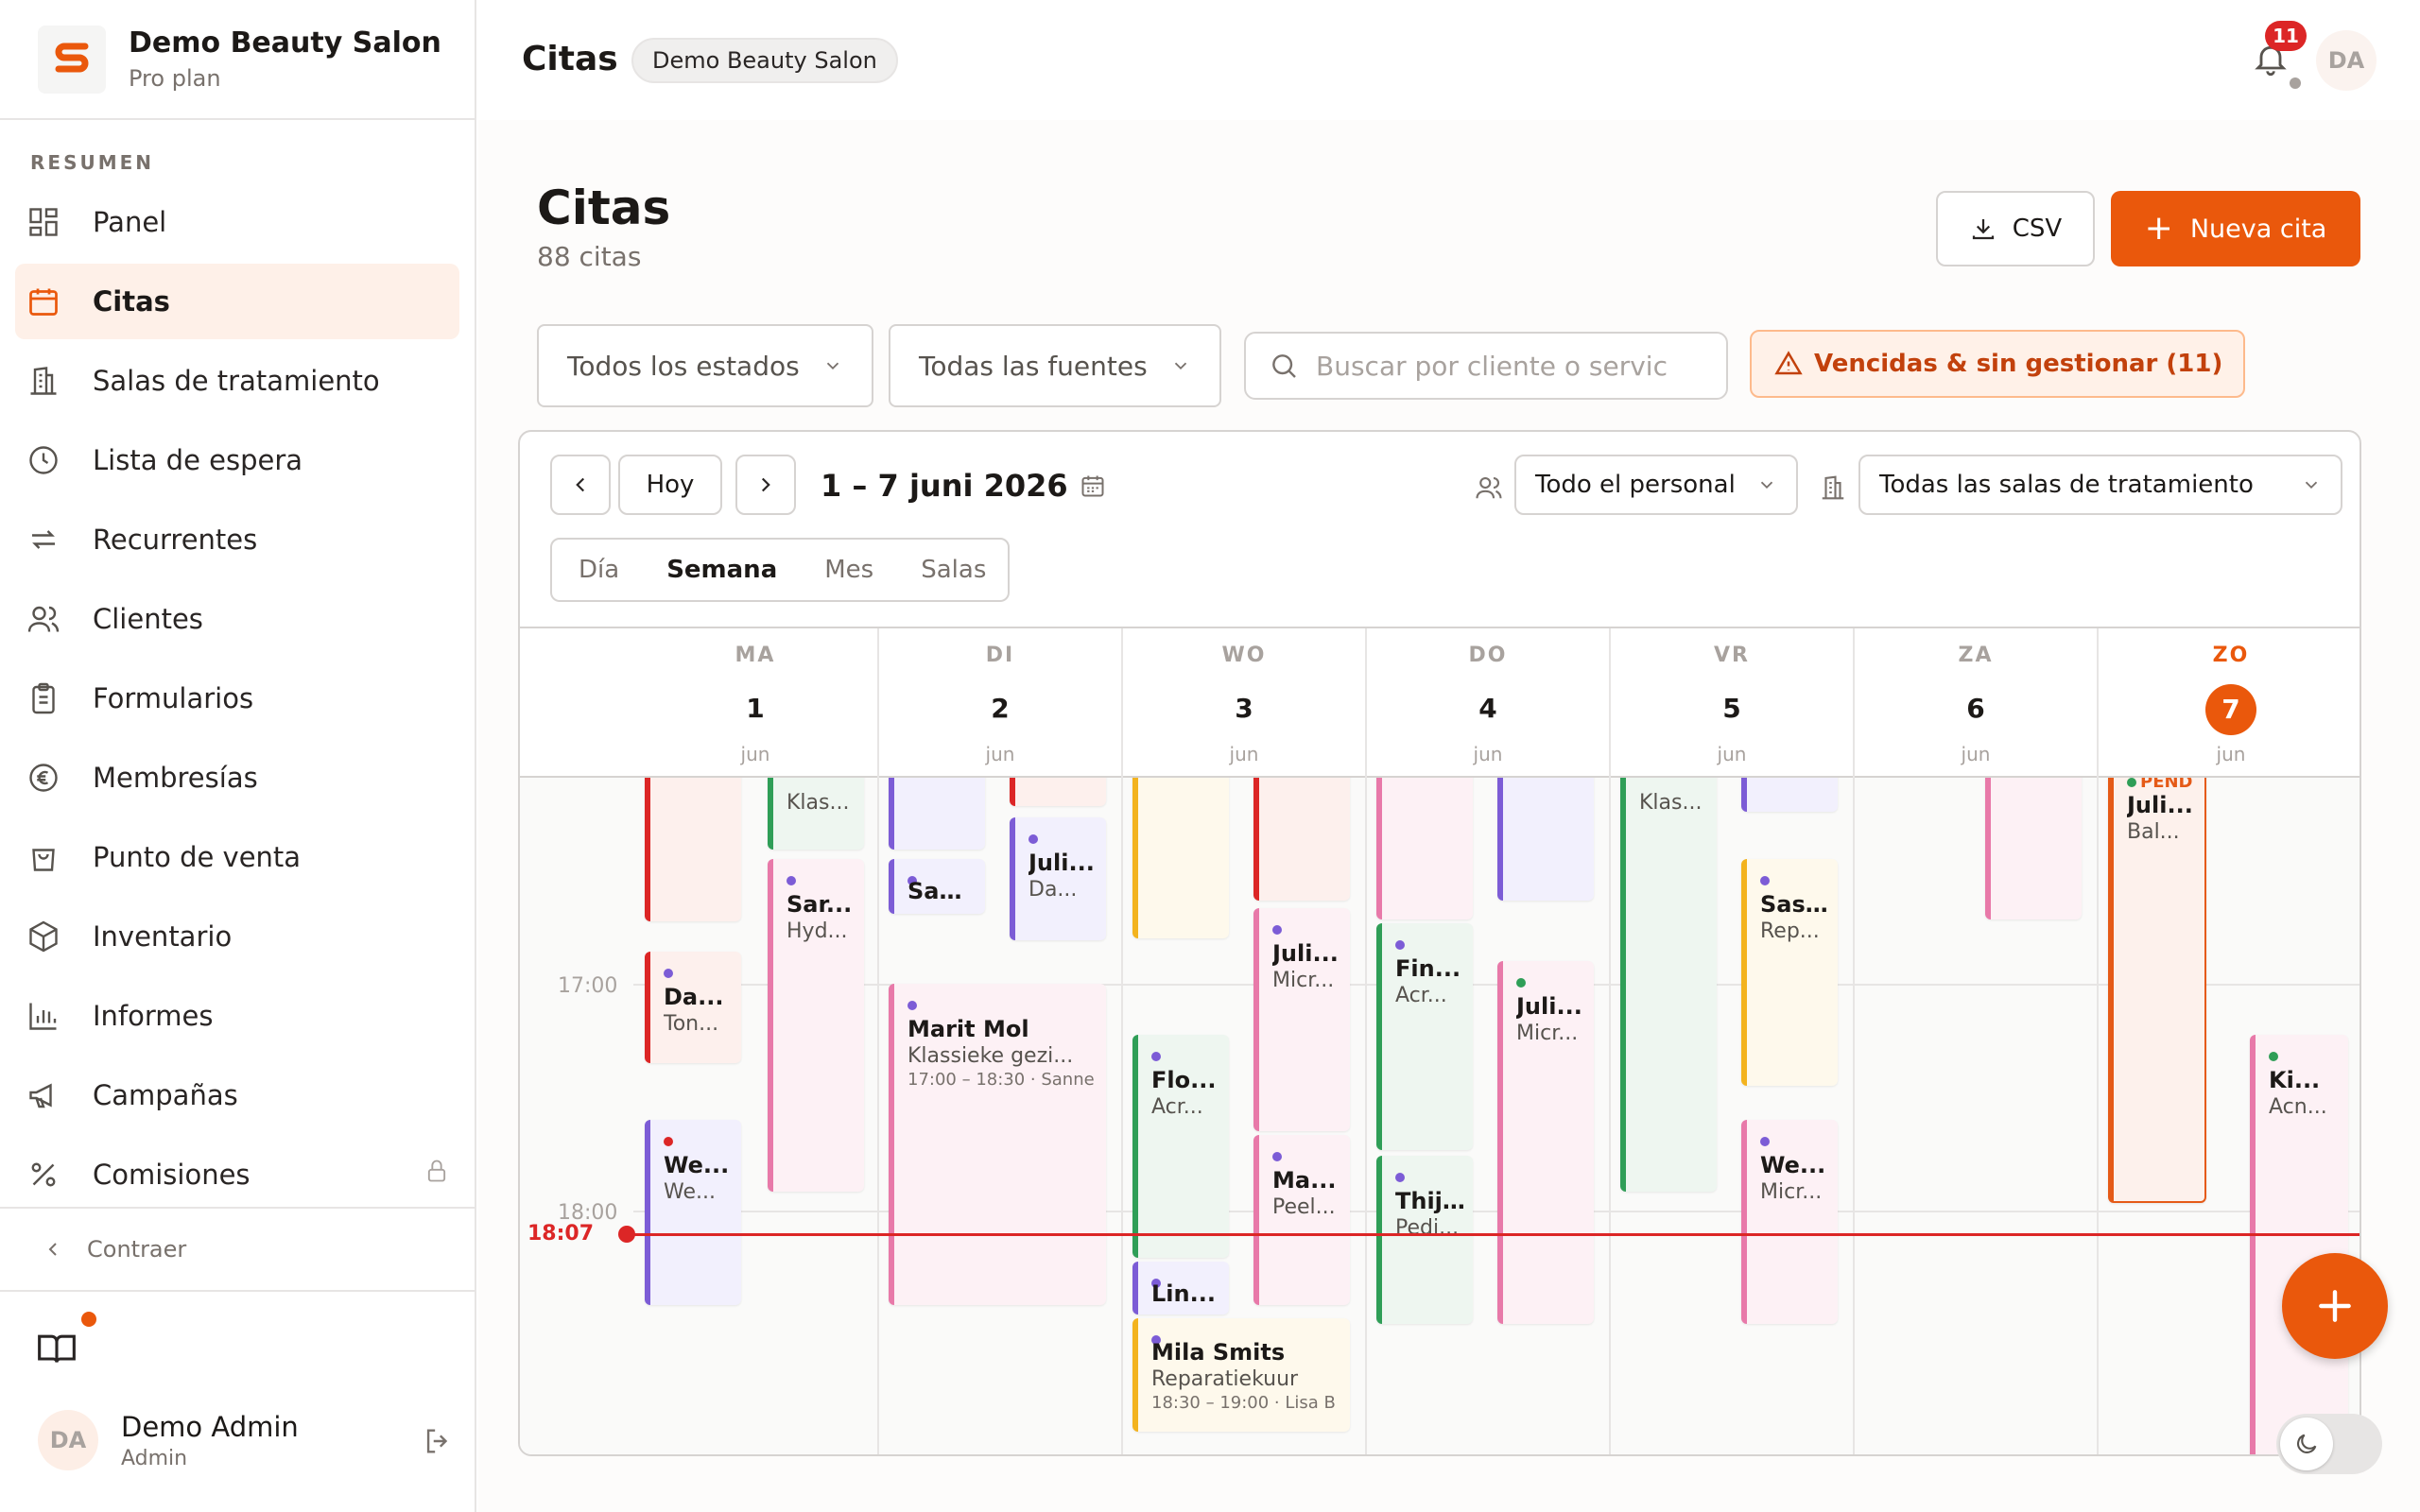  Describe the element at coordinates (1489, 489) in the screenshot. I see `users-icon` at that location.